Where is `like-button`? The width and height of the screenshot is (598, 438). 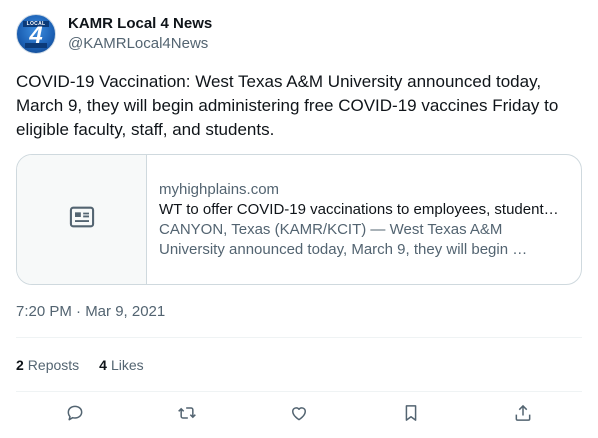 like-button is located at coordinates (299, 415).